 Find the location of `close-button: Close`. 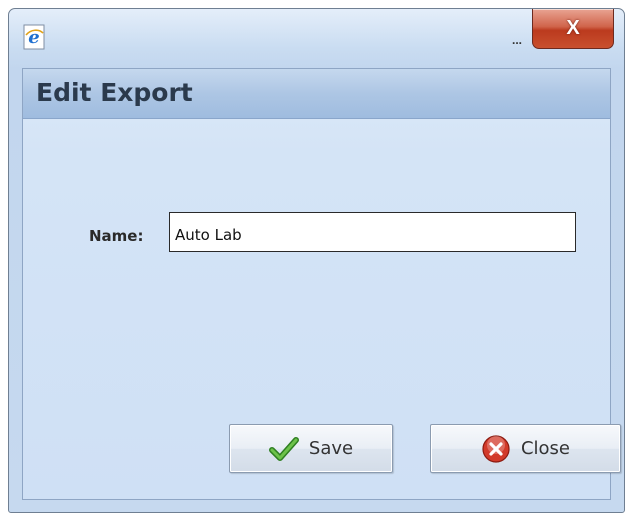

close-button: Close is located at coordinates (525, 448).